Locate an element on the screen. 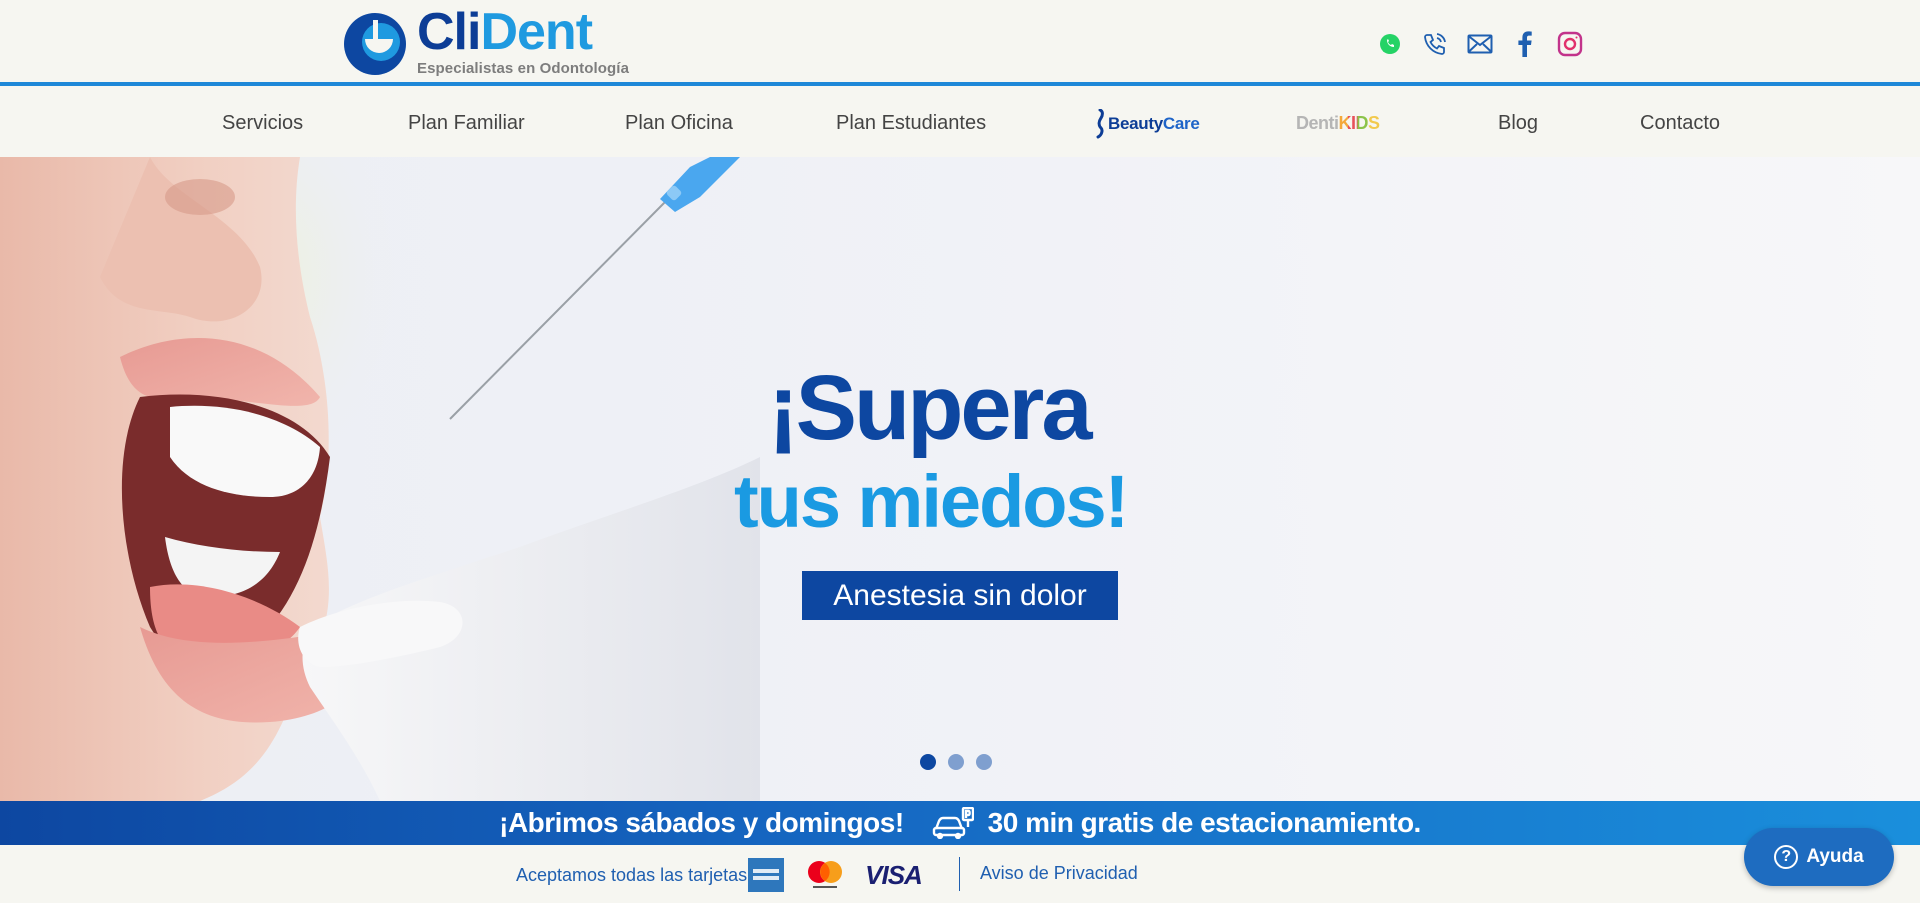 This screenshot has width=1920, height=903. facebook-icon is located at coordinates (1524, 43).